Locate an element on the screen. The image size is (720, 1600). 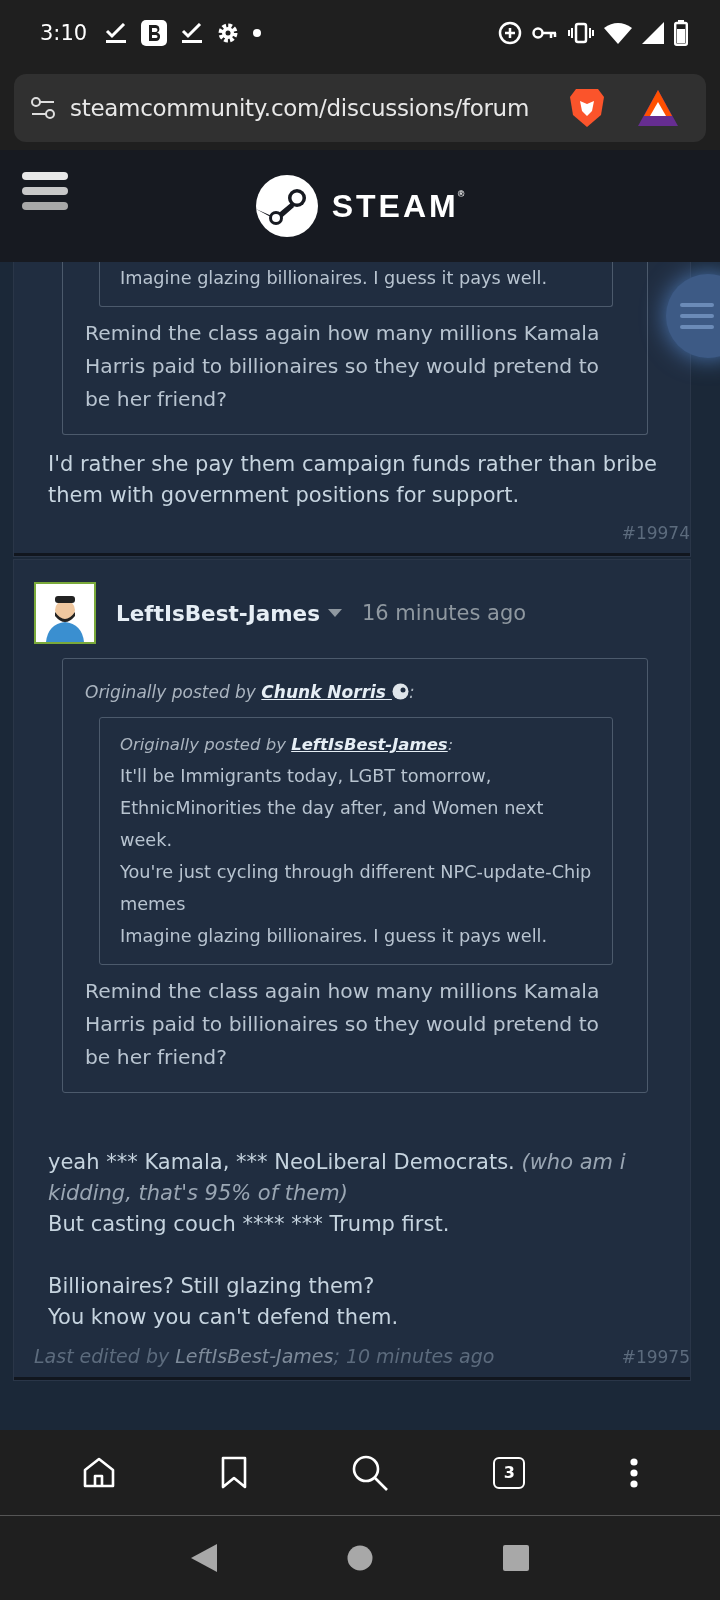
data-saver-icon is located at coordinates (510, 33).